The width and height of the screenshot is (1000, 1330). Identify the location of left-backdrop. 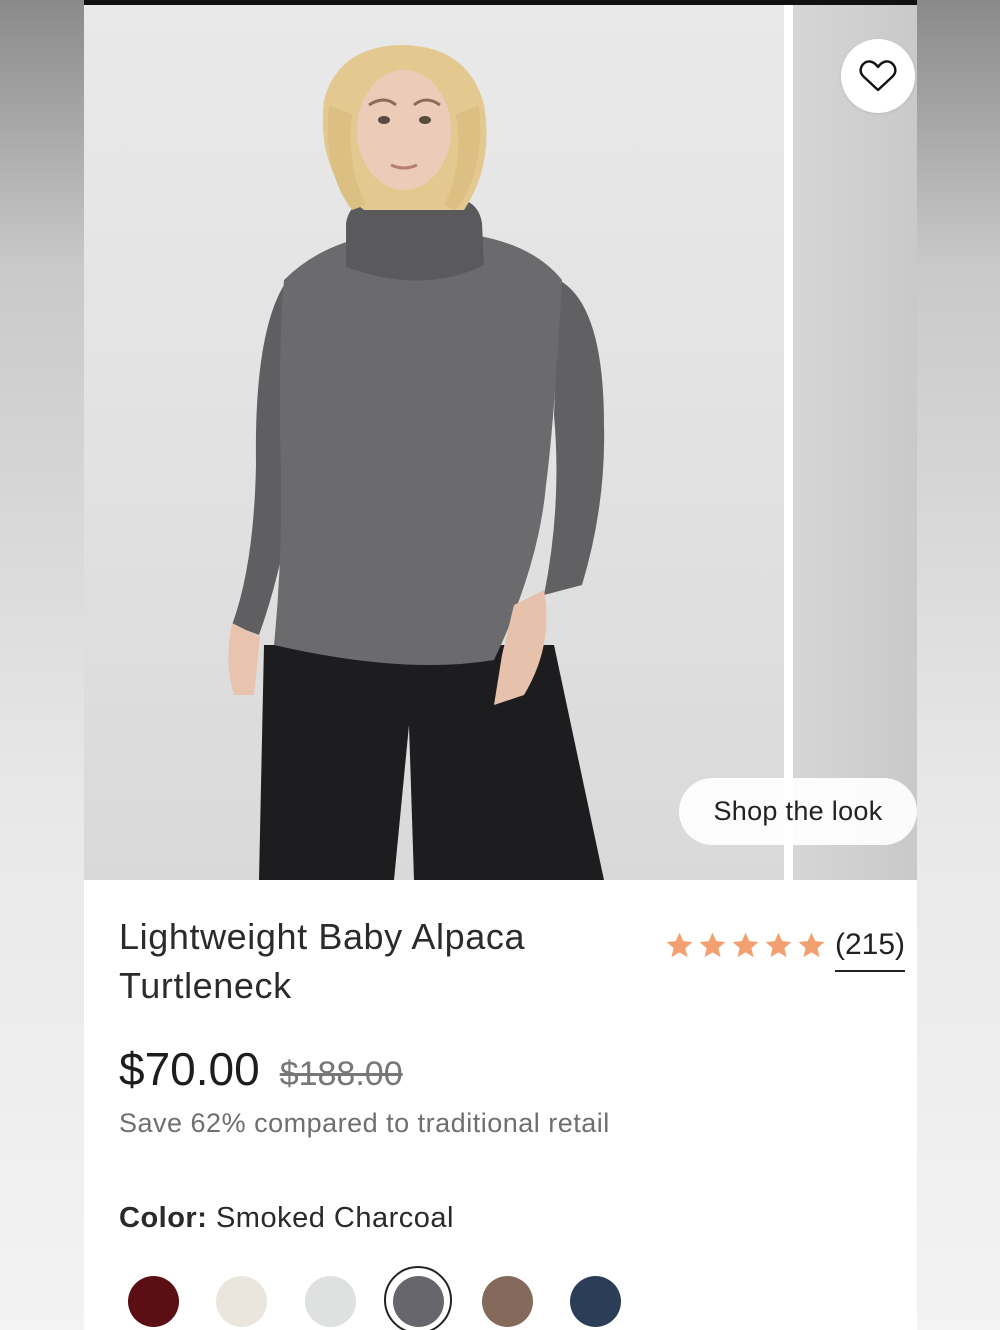
(42, 665).